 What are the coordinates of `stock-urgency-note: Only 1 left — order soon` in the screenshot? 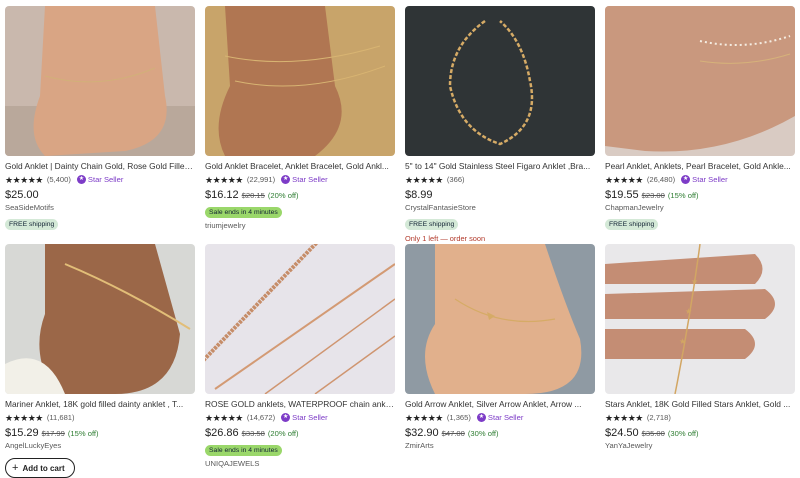 It's located at (445, 238).